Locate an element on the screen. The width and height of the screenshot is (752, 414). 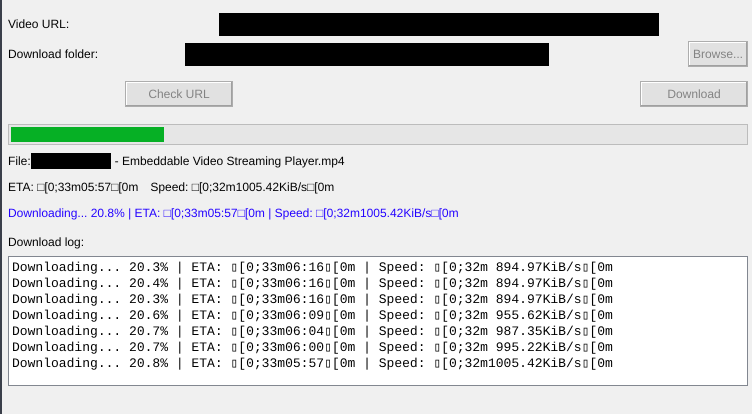
file-name: - Embeddable Video Streaming Player.mp4 is located at coordinates (229, 161).